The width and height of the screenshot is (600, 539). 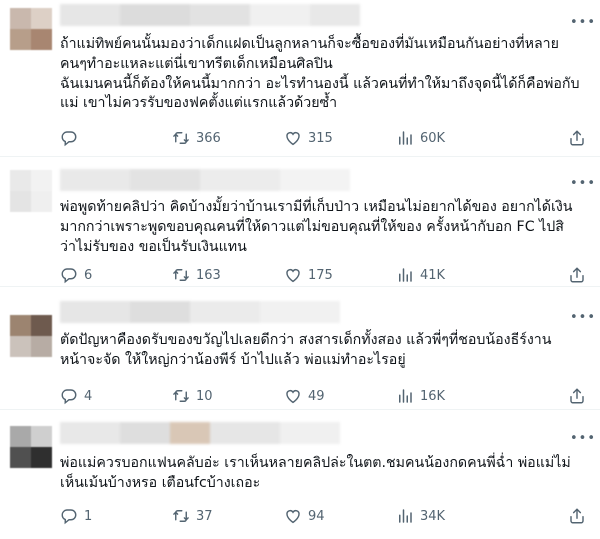 What do you see at coordinates (160, 482) in the screenshot?
I see `tweet-text-line: เห็นเม้นบ้างหรอ เตือนfcบ้างเถอะ` at bounding box center [160, 482].